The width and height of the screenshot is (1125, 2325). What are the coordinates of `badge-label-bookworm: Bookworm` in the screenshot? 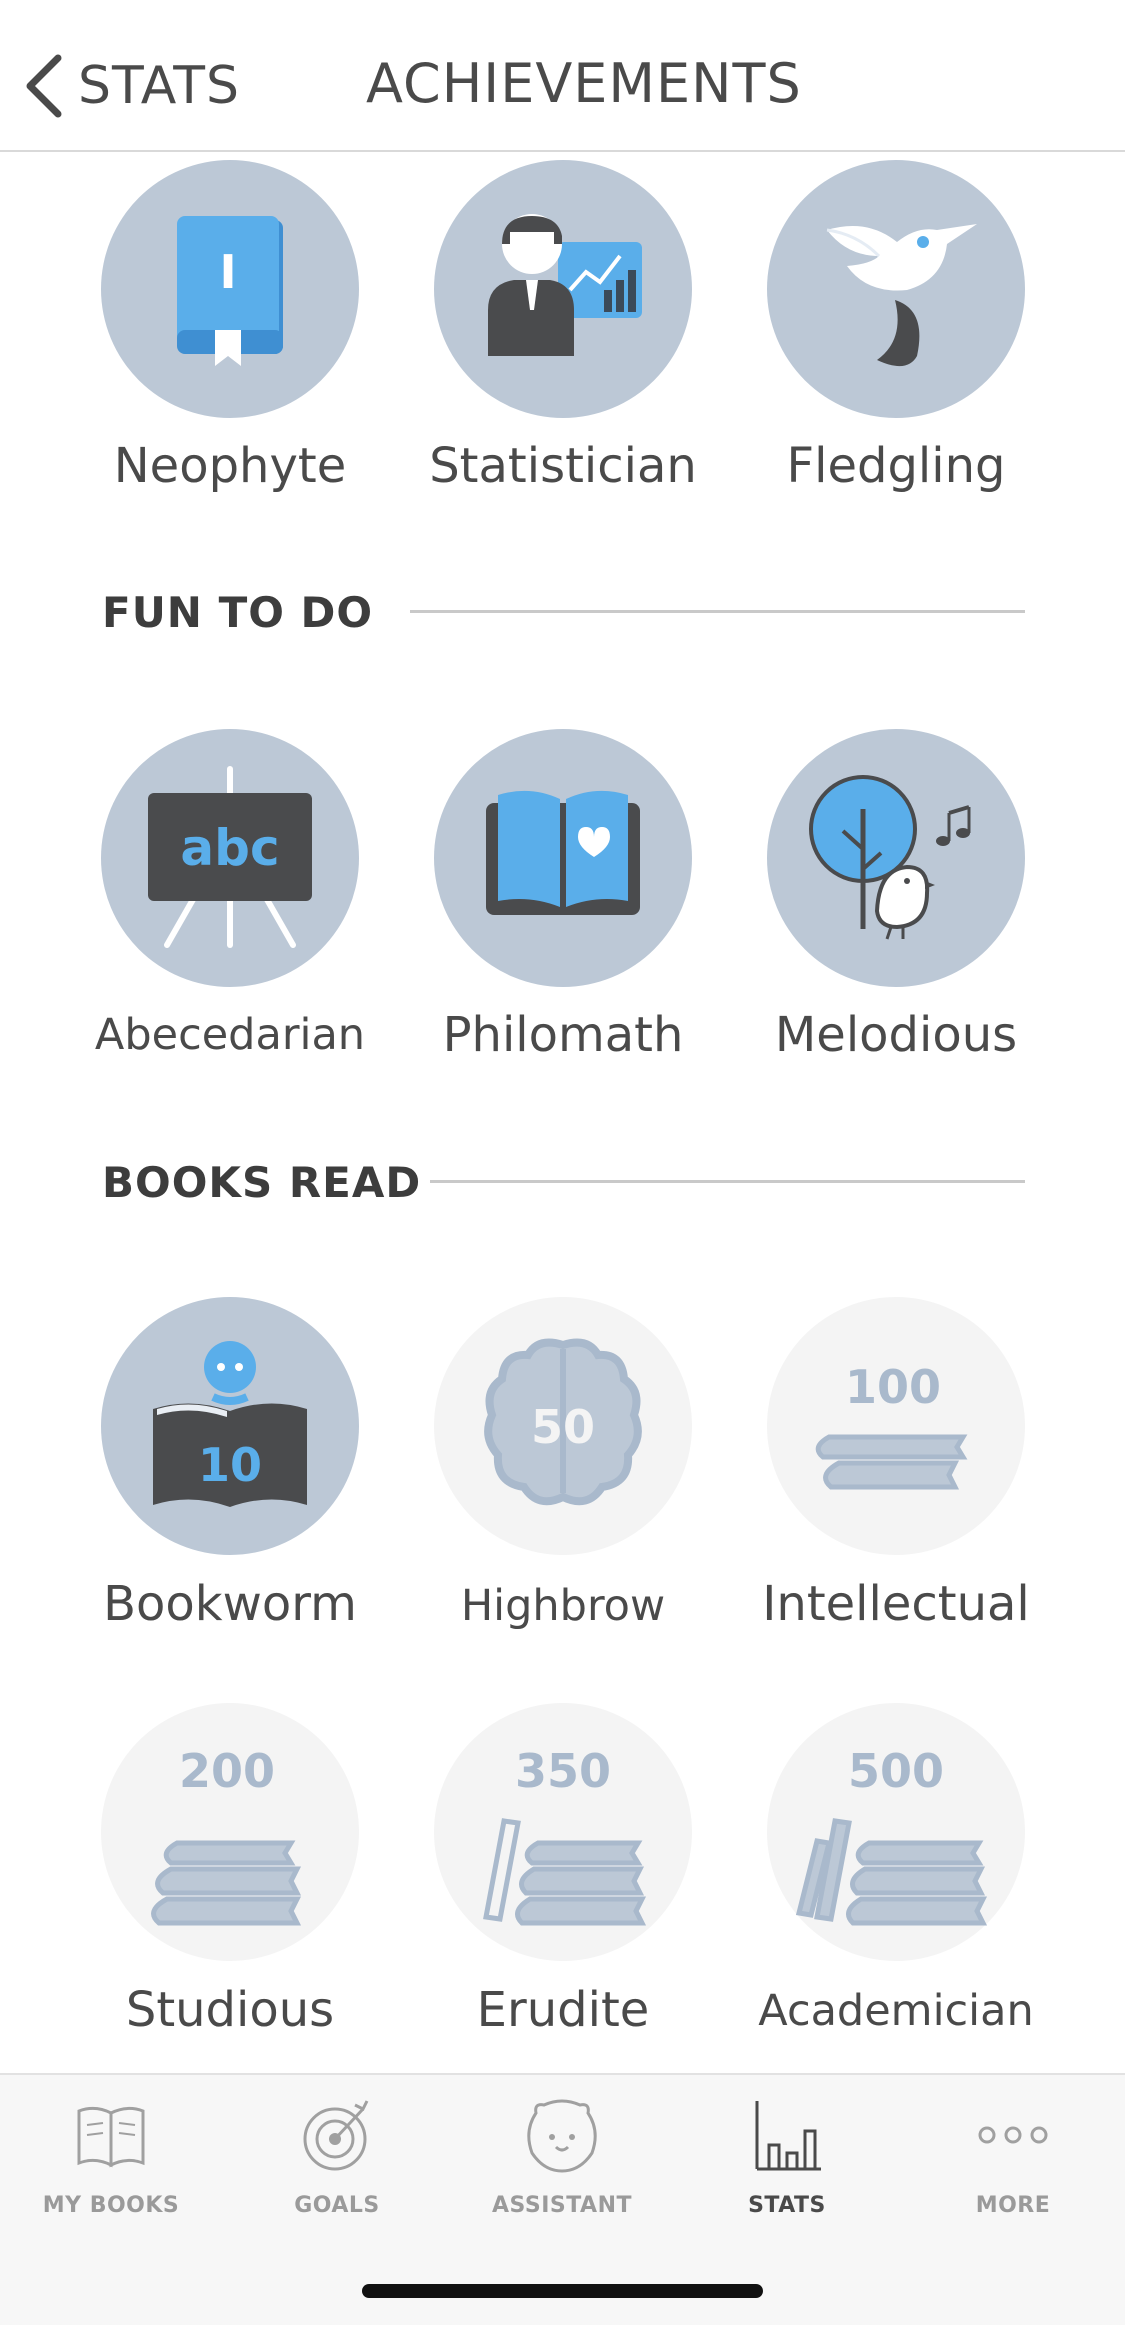 It's located at (230, 1604).